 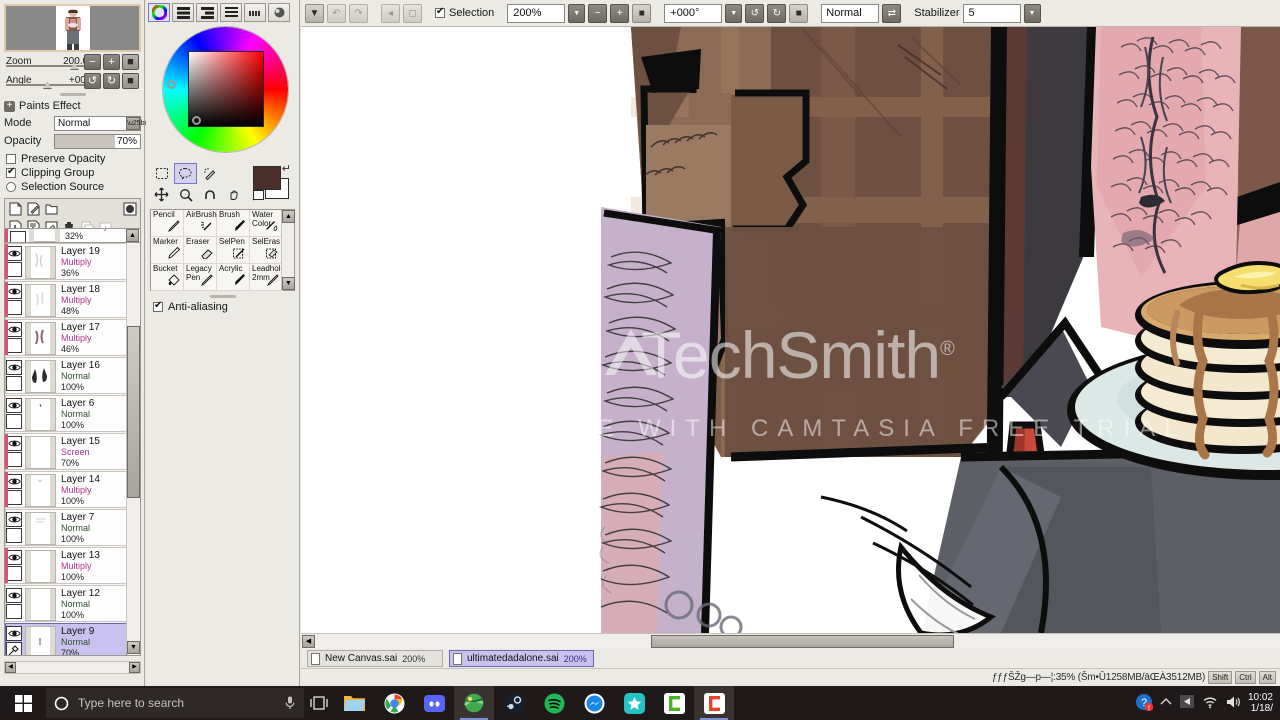 What do you see at coordinates (92, 62) in the screenshot?
I see `zoom-out-button: −` at bounding box center [92, 62].